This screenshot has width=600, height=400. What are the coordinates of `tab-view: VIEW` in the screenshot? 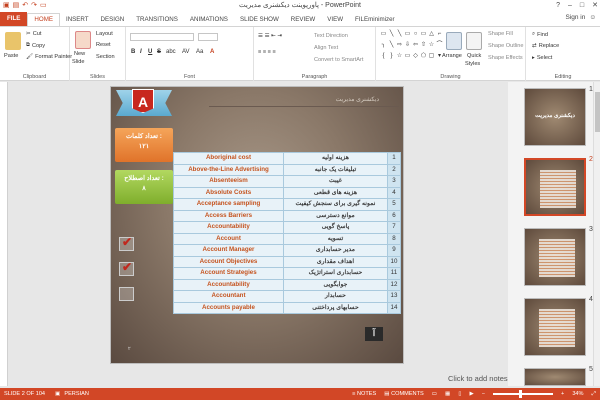 It's located at (335, 20).